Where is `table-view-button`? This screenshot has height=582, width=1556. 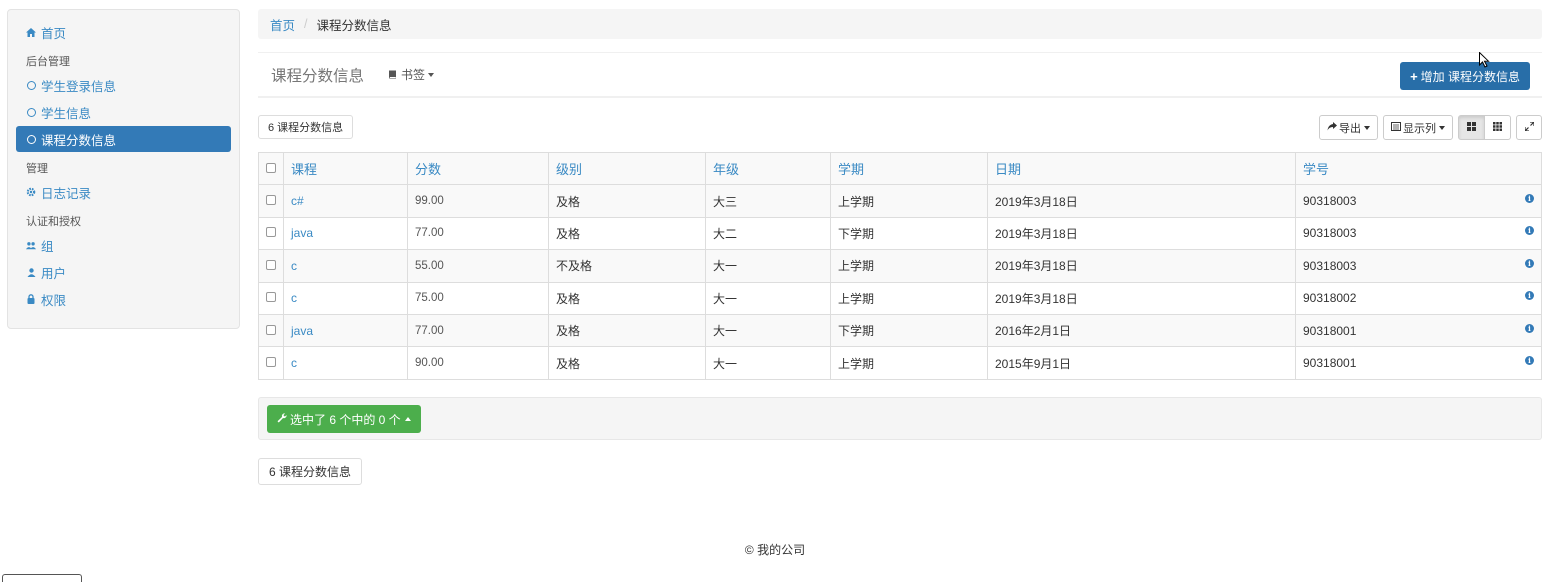 table-view-button is located at coordinates (1471, 127).